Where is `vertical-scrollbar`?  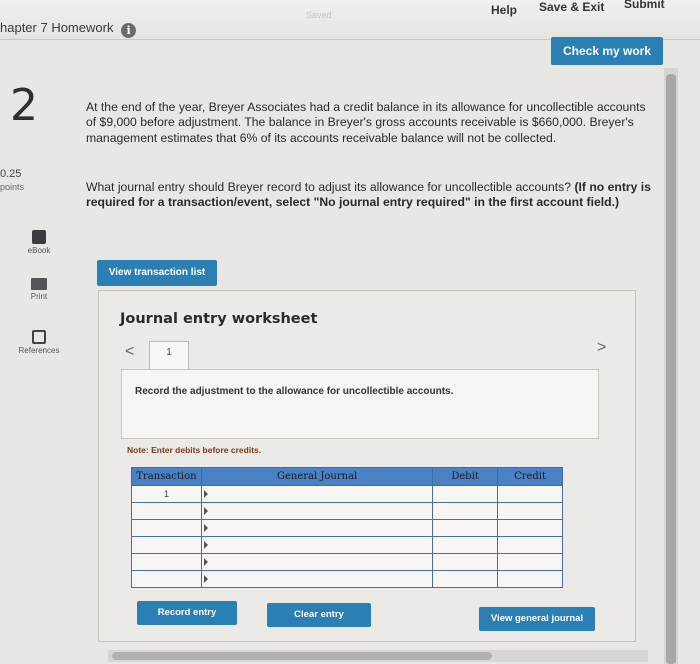 vertical-scrollbar is located at coordinates (671, 366).